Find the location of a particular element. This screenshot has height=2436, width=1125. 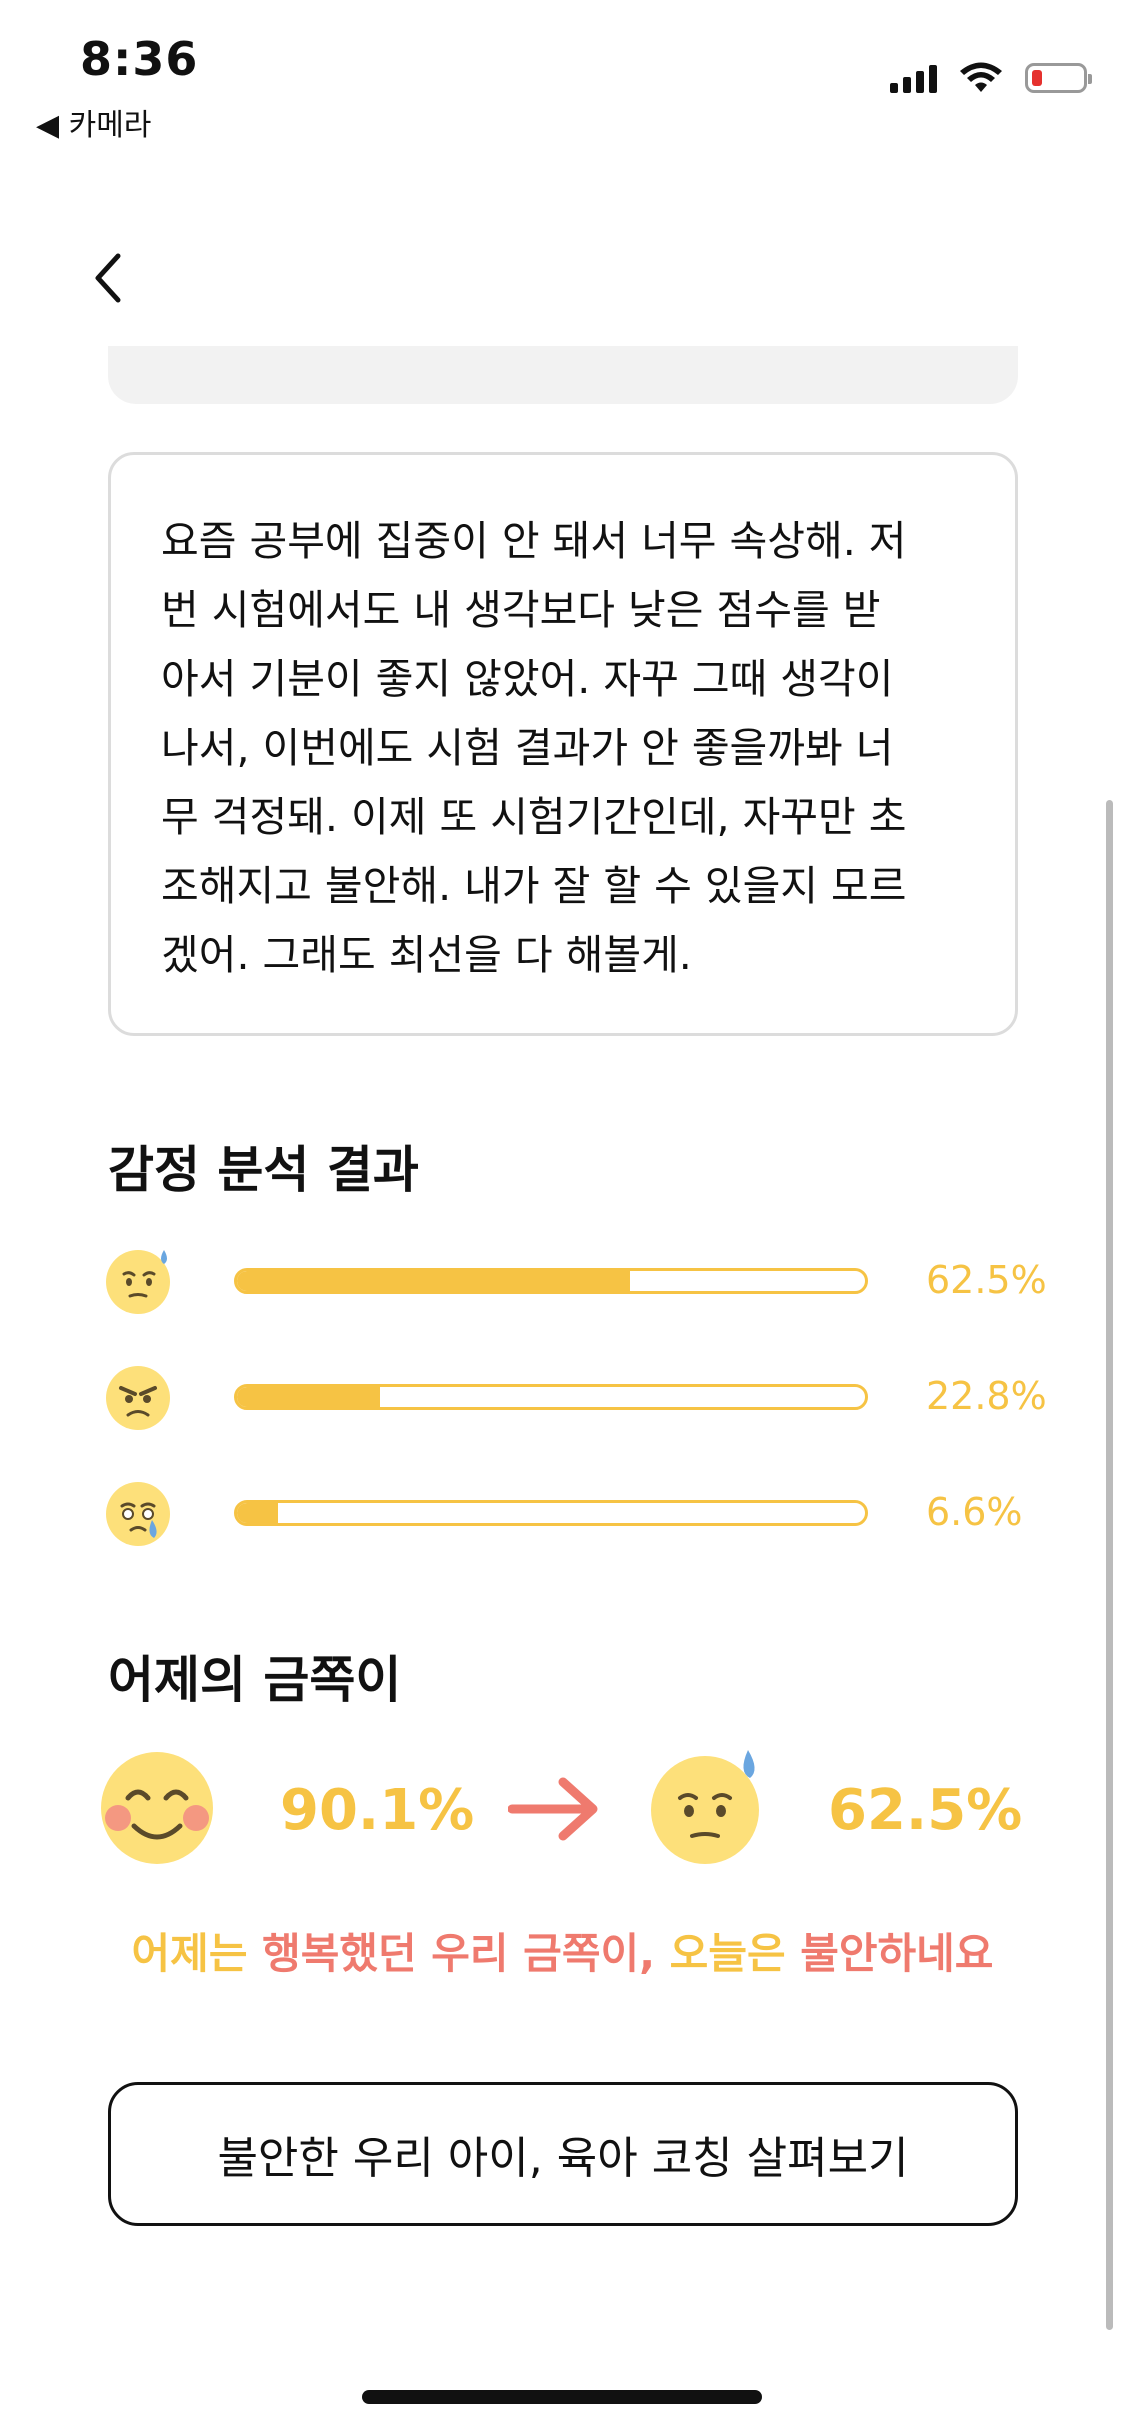

clock: 8:36 is located at coordinates (139, 59).